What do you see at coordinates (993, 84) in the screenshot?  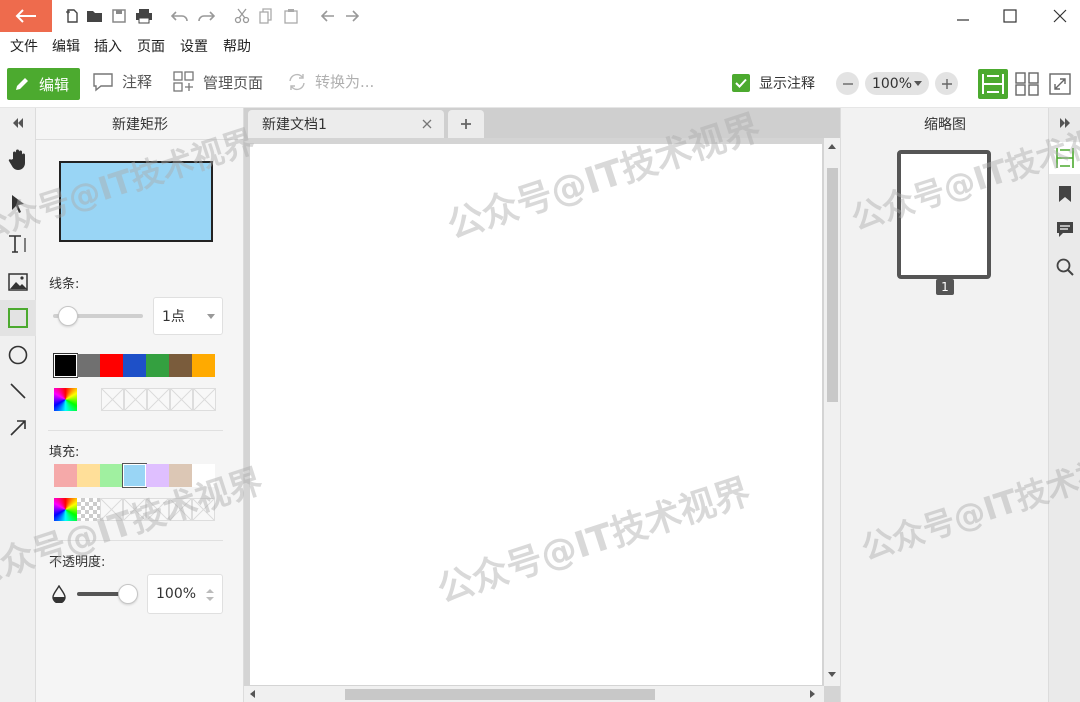 I see `fit-width-view-button` at bounding box center [993, 84].